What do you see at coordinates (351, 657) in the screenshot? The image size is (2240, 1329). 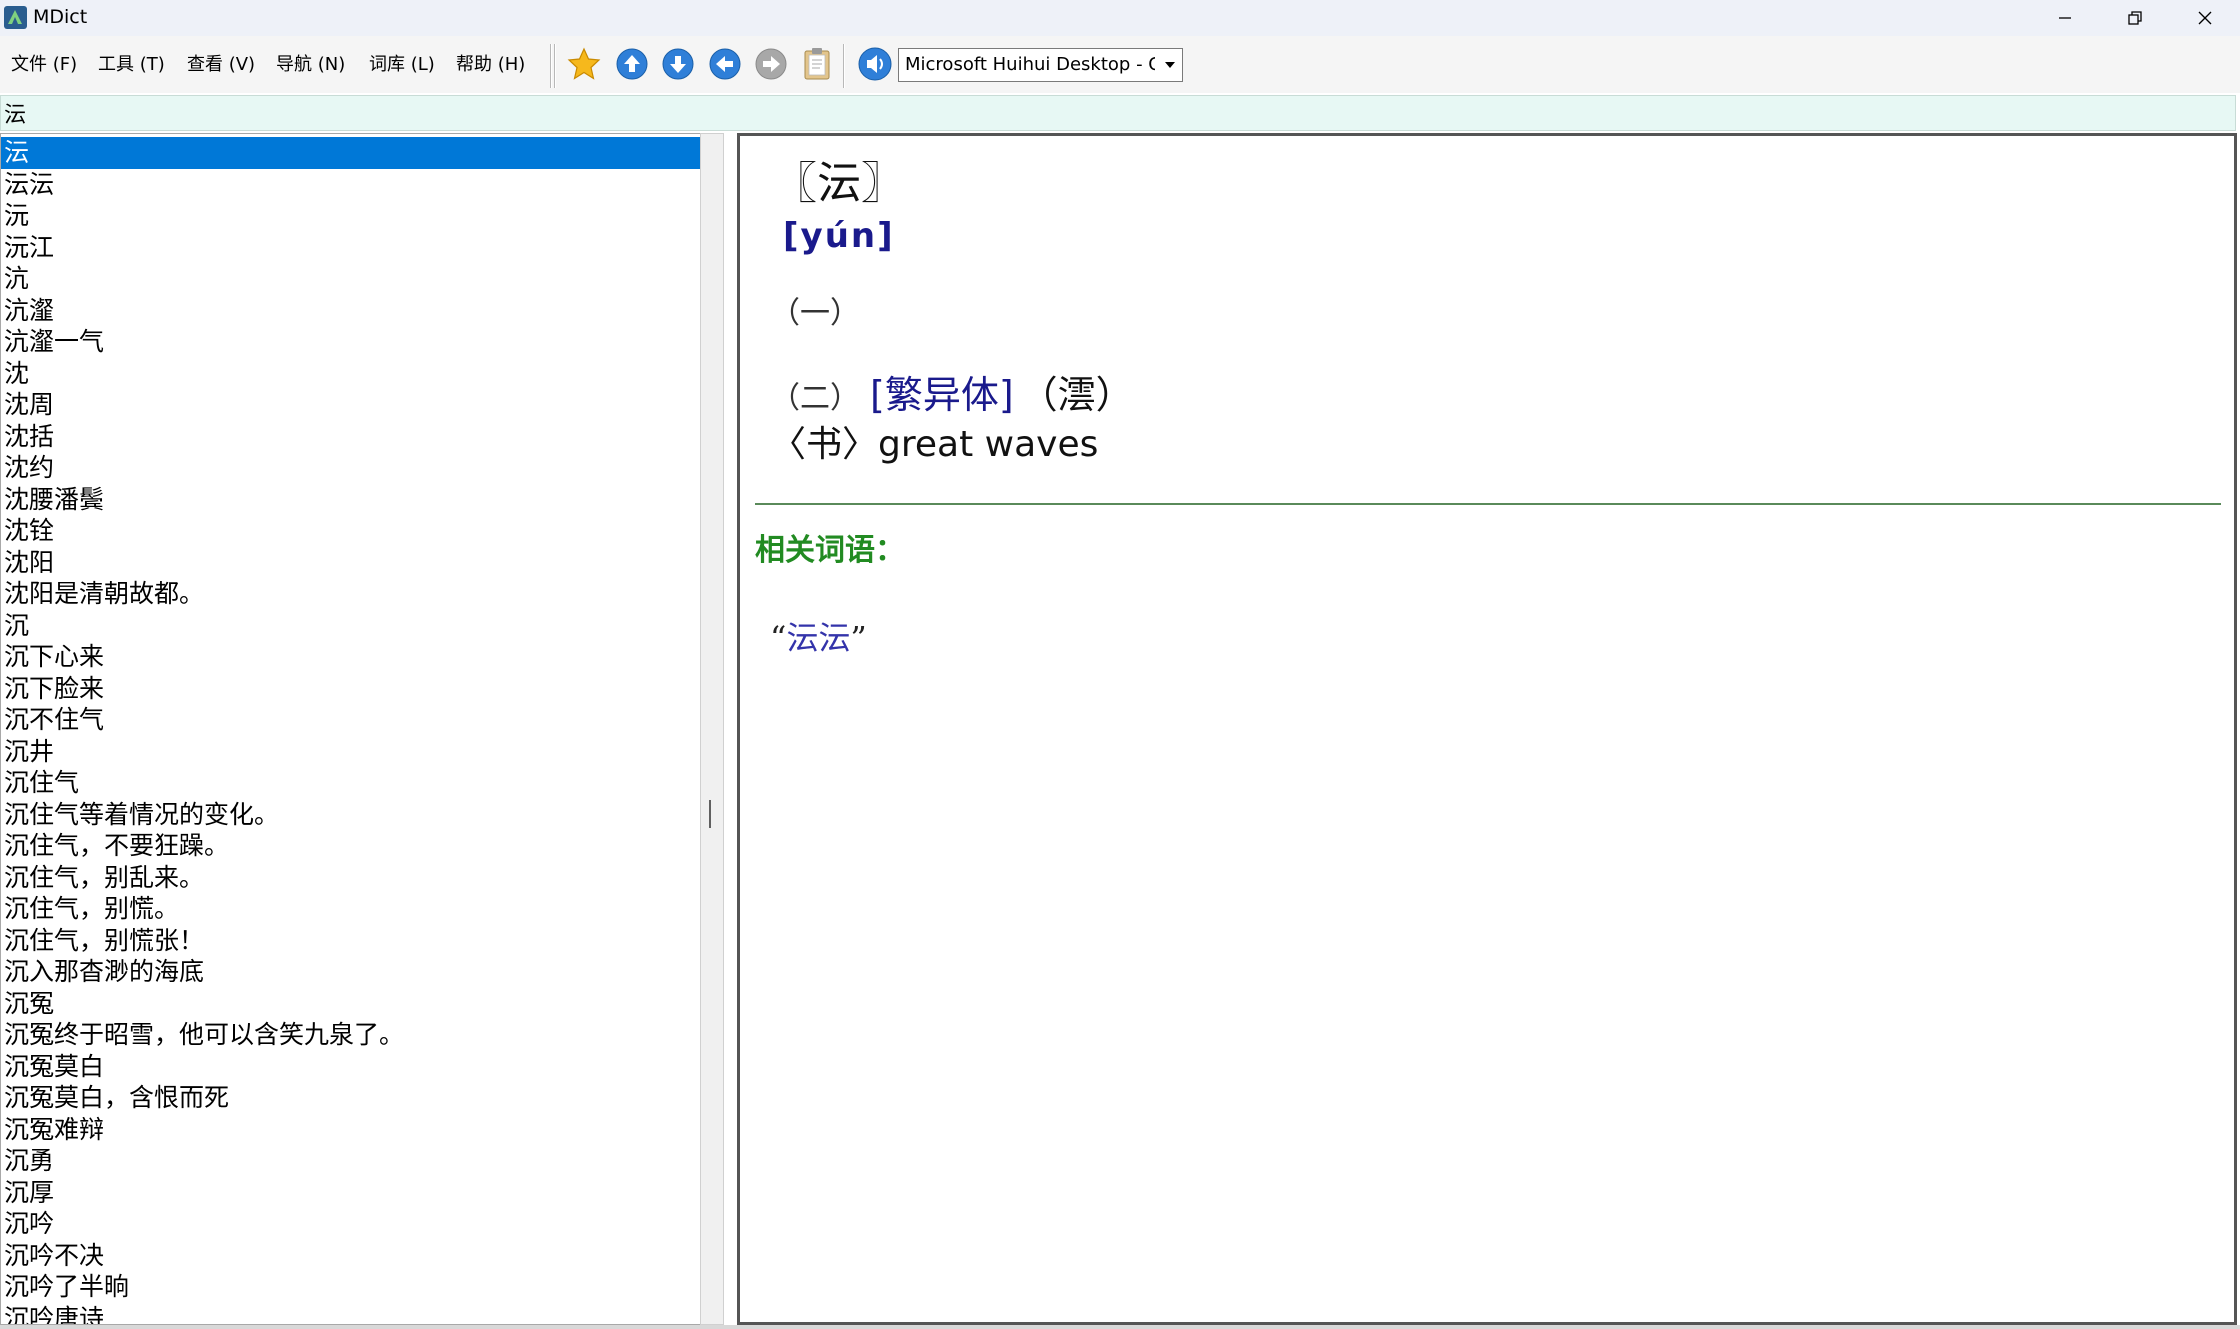 I see `word-list-item: 沉下心来` at bounding box center [351, 657].